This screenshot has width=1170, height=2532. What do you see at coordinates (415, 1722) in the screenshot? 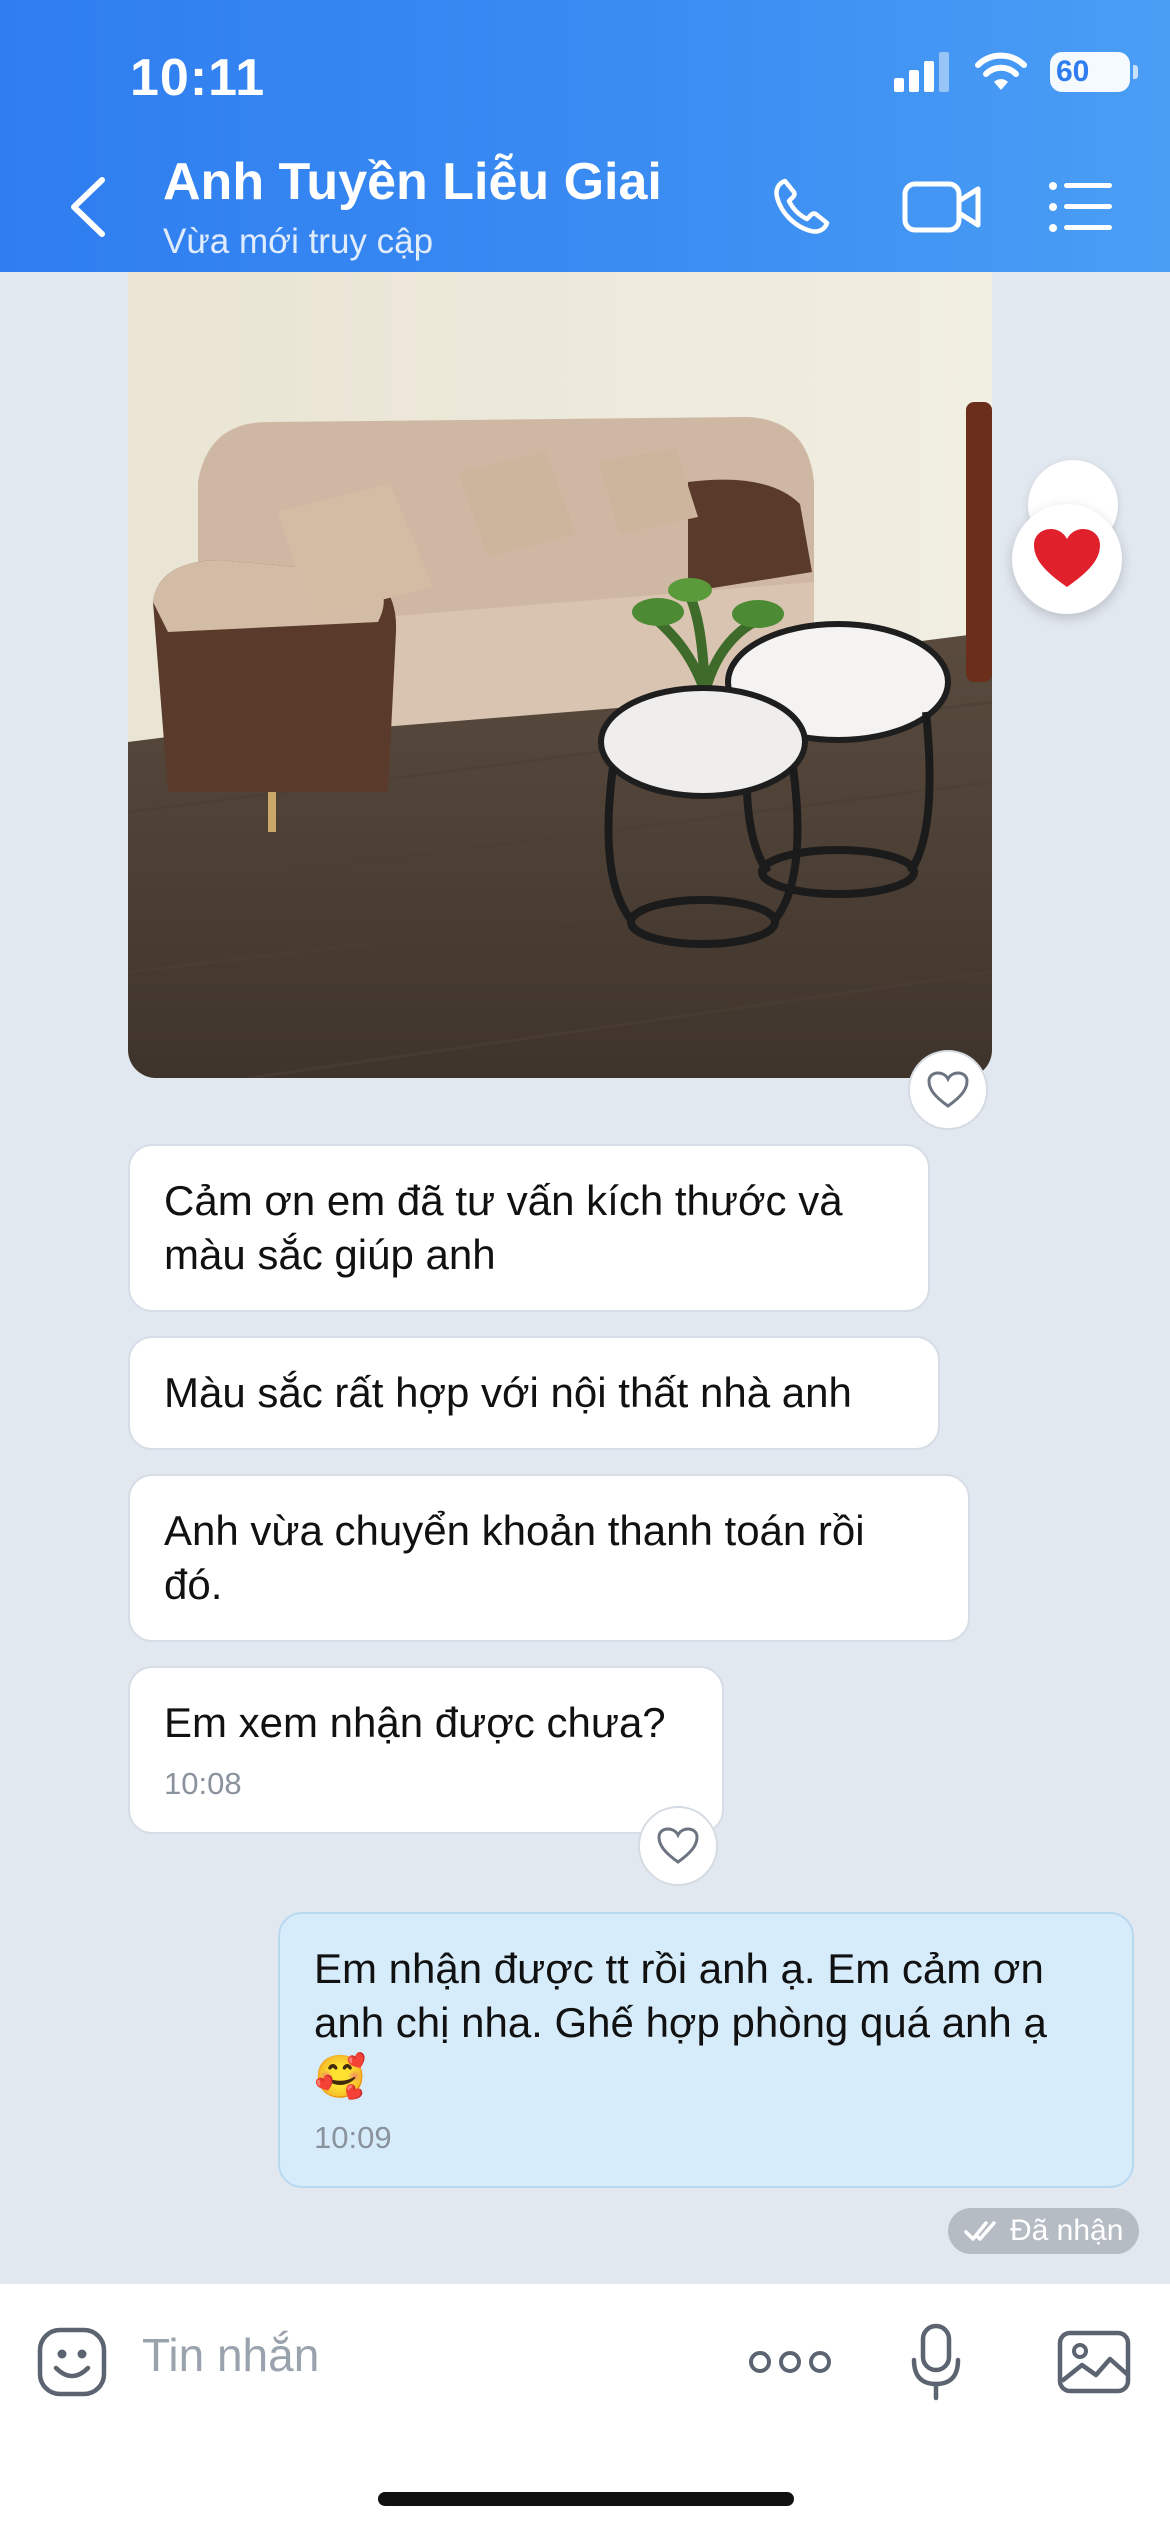
I see `message-text: Em xem nhận được chưa?` at bounding box center [415, 1722].